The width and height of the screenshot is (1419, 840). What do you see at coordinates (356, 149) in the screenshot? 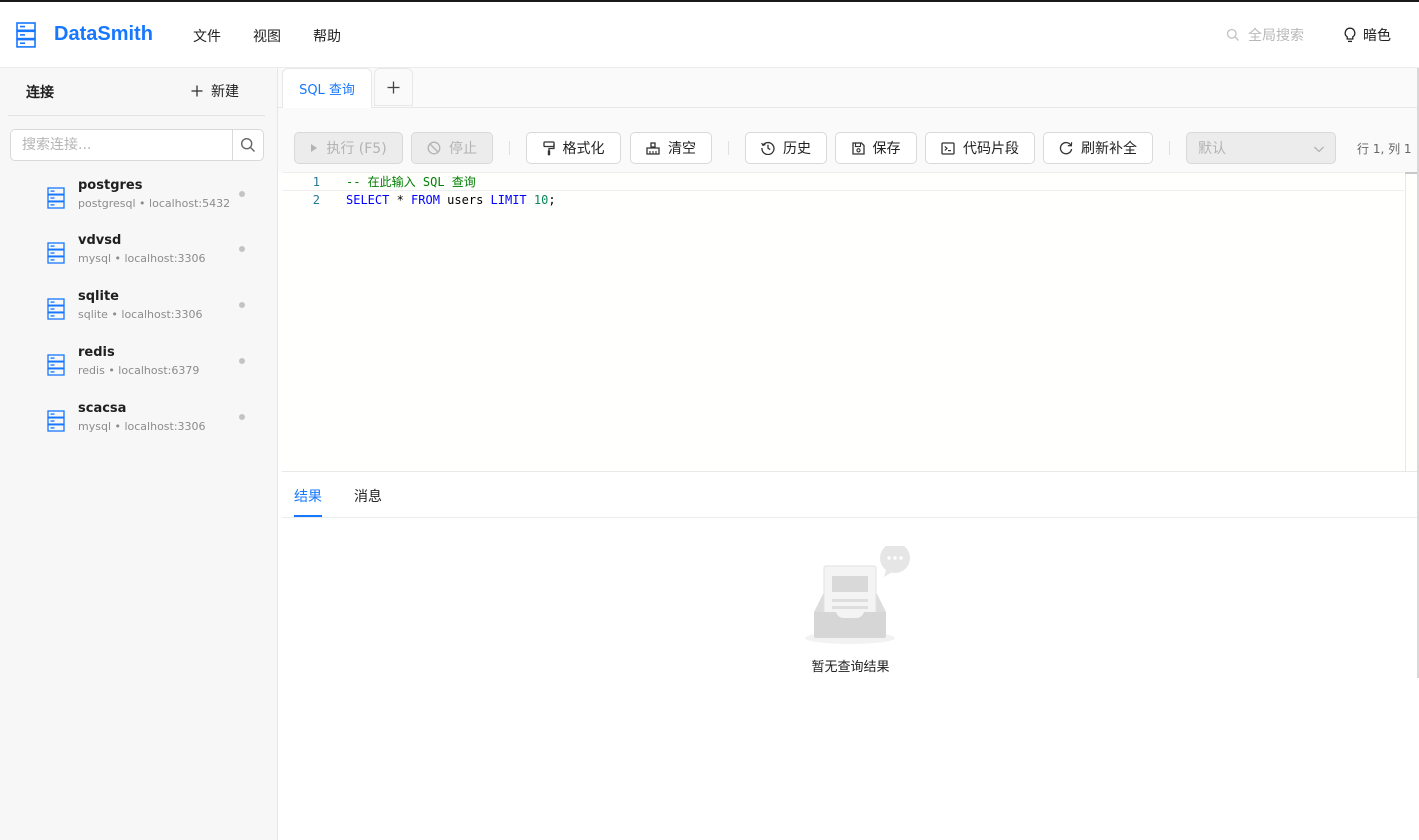
I see `run-query-label: 执行 (F5)` at bounding box center [356, 149].